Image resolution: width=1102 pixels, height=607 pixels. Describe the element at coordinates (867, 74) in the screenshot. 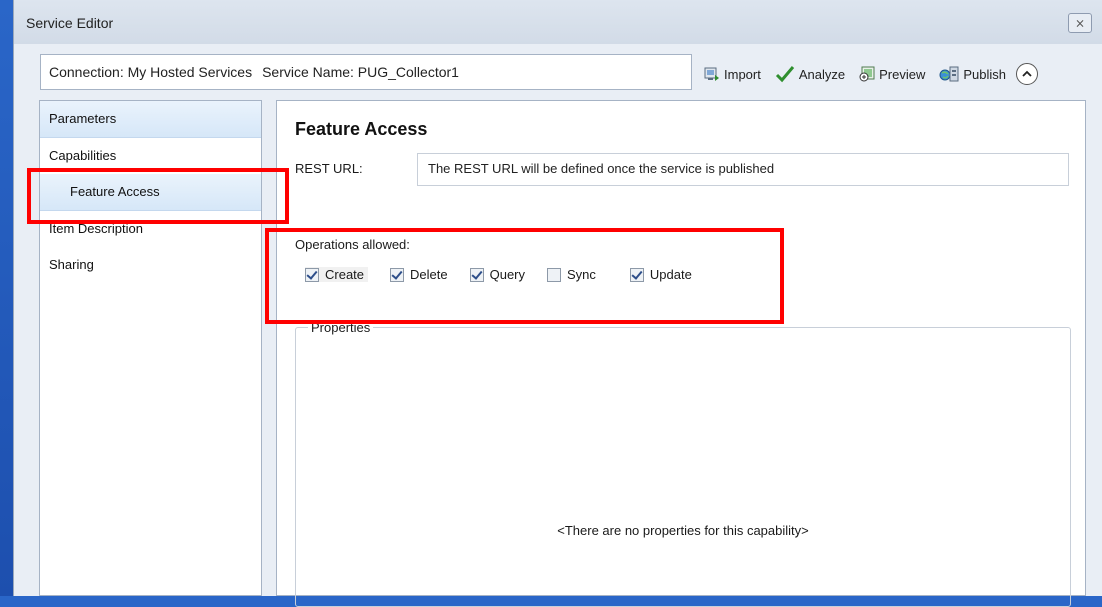

I see `preview-icon` at that location.